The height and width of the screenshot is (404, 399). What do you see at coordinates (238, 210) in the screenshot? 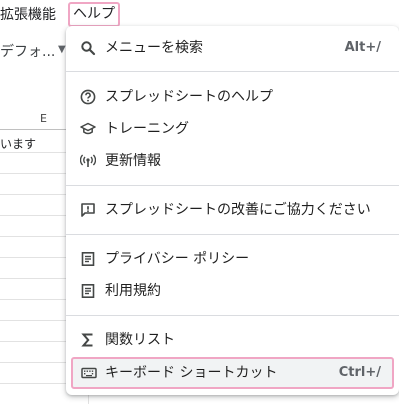
I see `menu-item-label: スプレッドシートの改善にご協力ください` at bounding box center [238, 210].